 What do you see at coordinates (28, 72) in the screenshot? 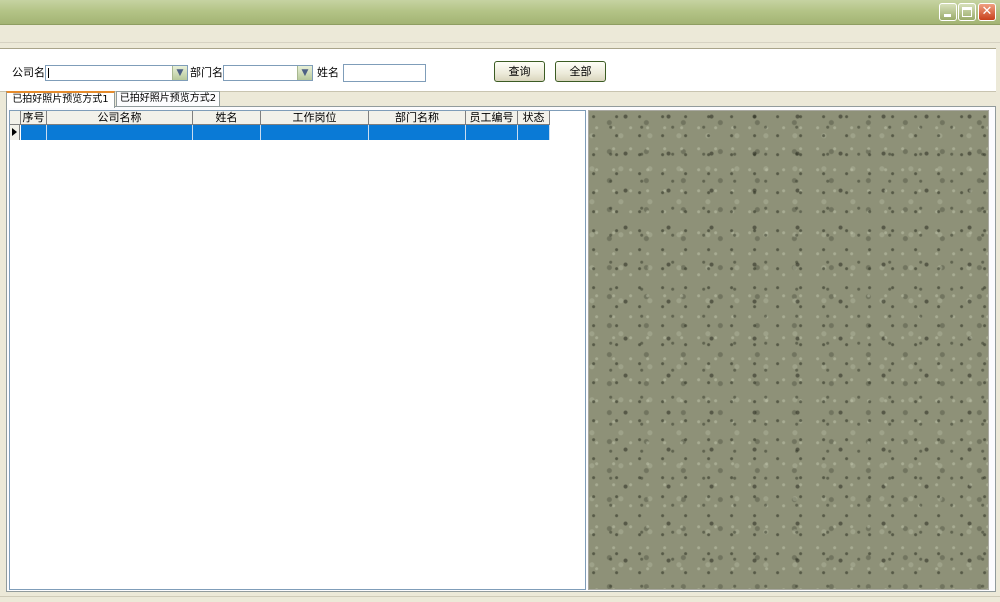
I see `company-label: 公司名` at bounding box center [28, 72].